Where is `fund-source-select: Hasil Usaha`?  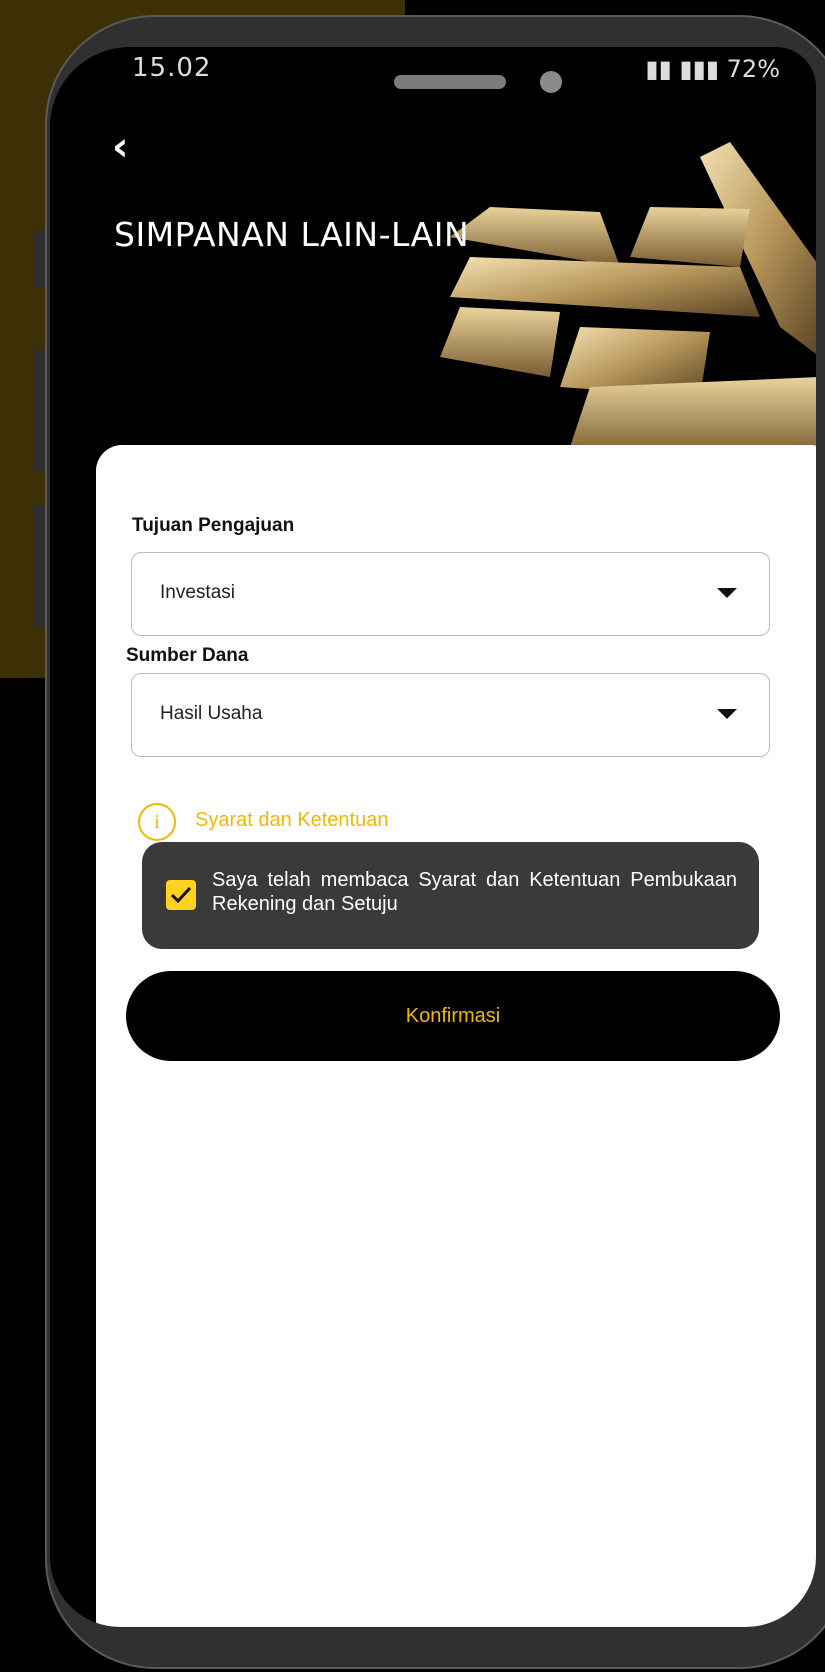
fund-source-select: Hasil Usaha is located at coordinates (450, 715).